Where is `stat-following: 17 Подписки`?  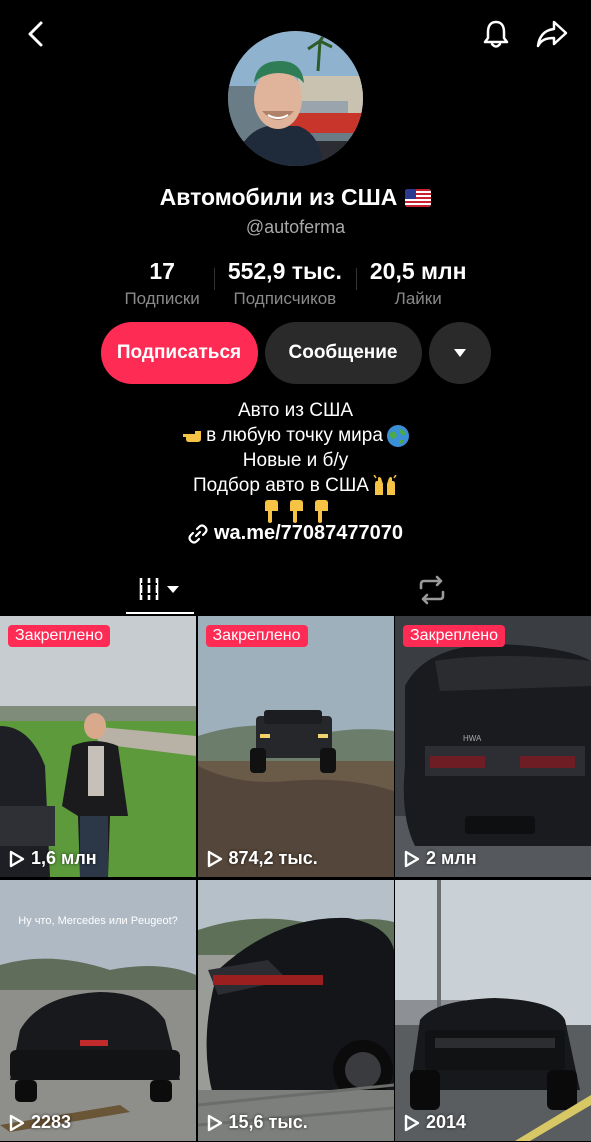 stat-following: 17 Подписки is located at coordinates (161, 283).